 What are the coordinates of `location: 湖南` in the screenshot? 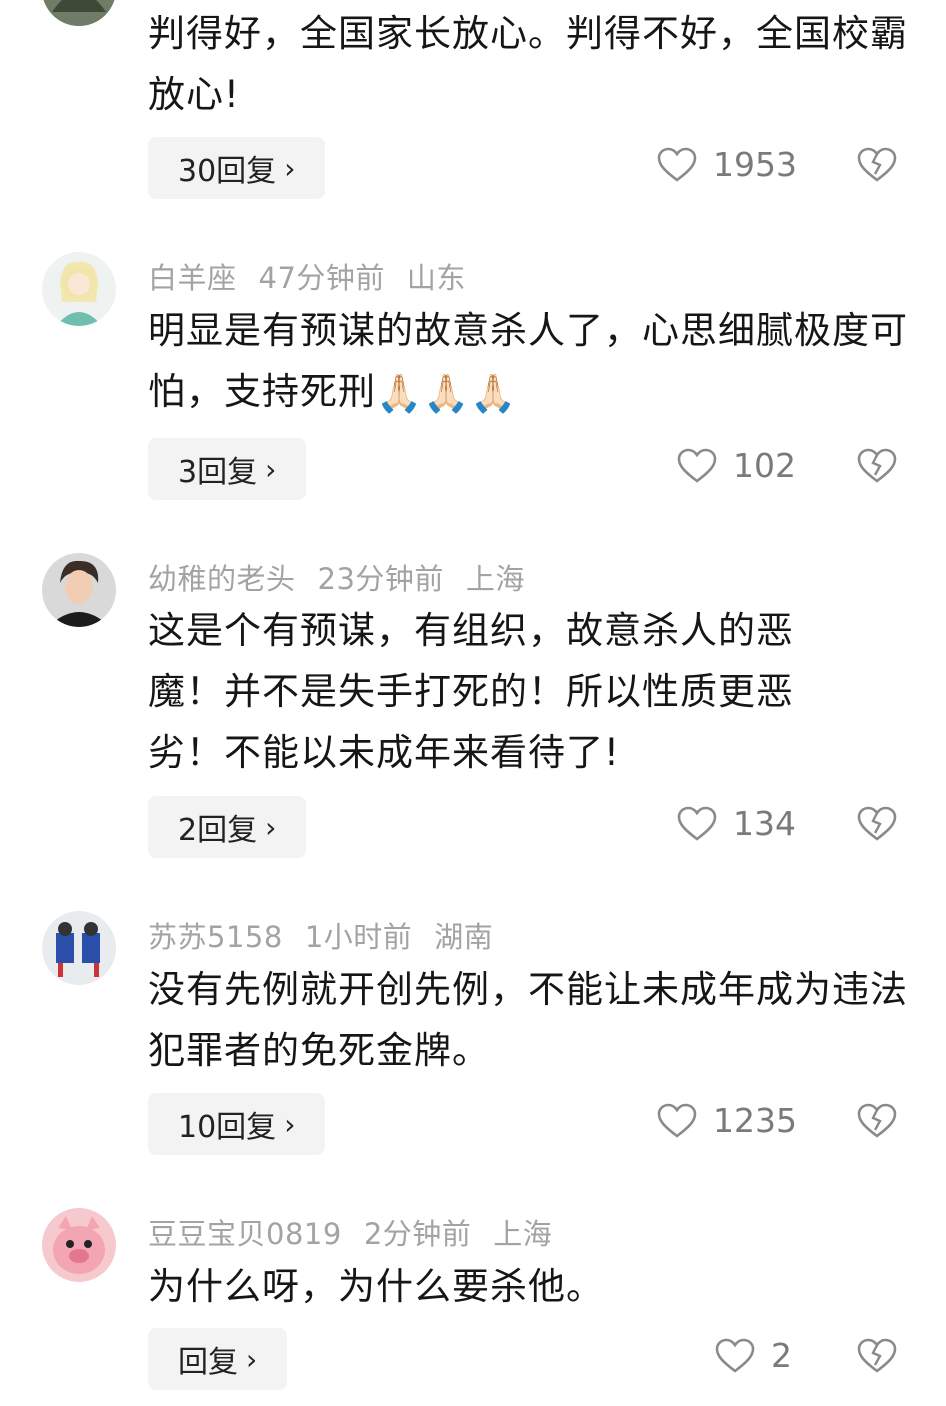 It's located at (464, 937).